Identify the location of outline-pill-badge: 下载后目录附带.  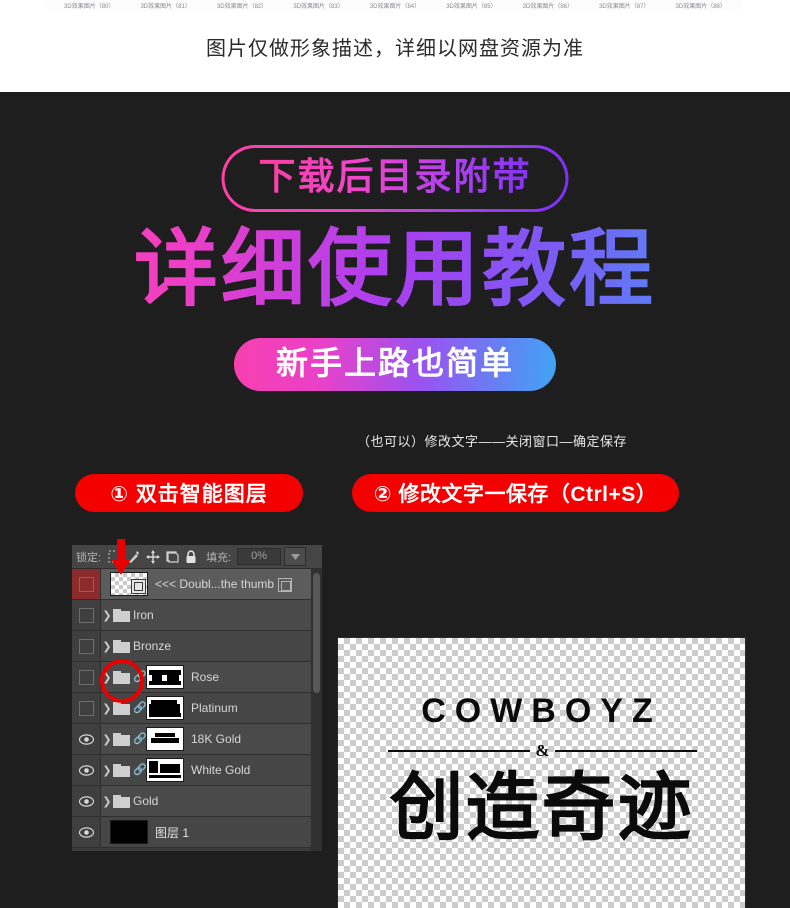
(395, 178).